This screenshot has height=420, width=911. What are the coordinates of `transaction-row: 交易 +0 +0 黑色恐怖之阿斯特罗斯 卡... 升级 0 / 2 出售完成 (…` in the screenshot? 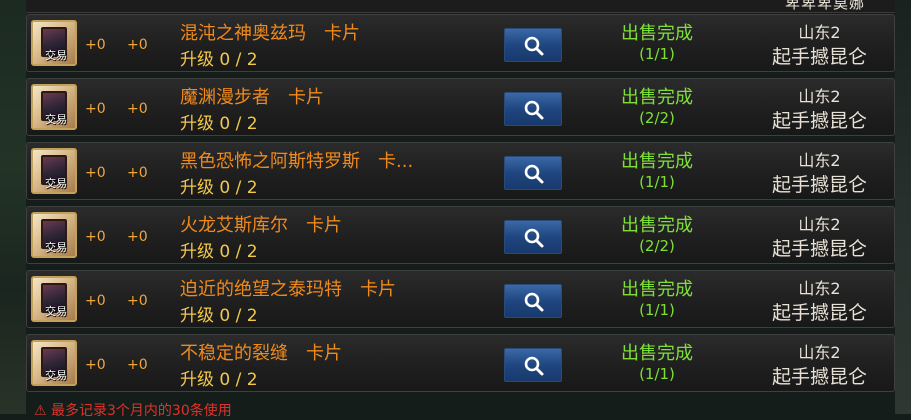 It's located at (460, 171).